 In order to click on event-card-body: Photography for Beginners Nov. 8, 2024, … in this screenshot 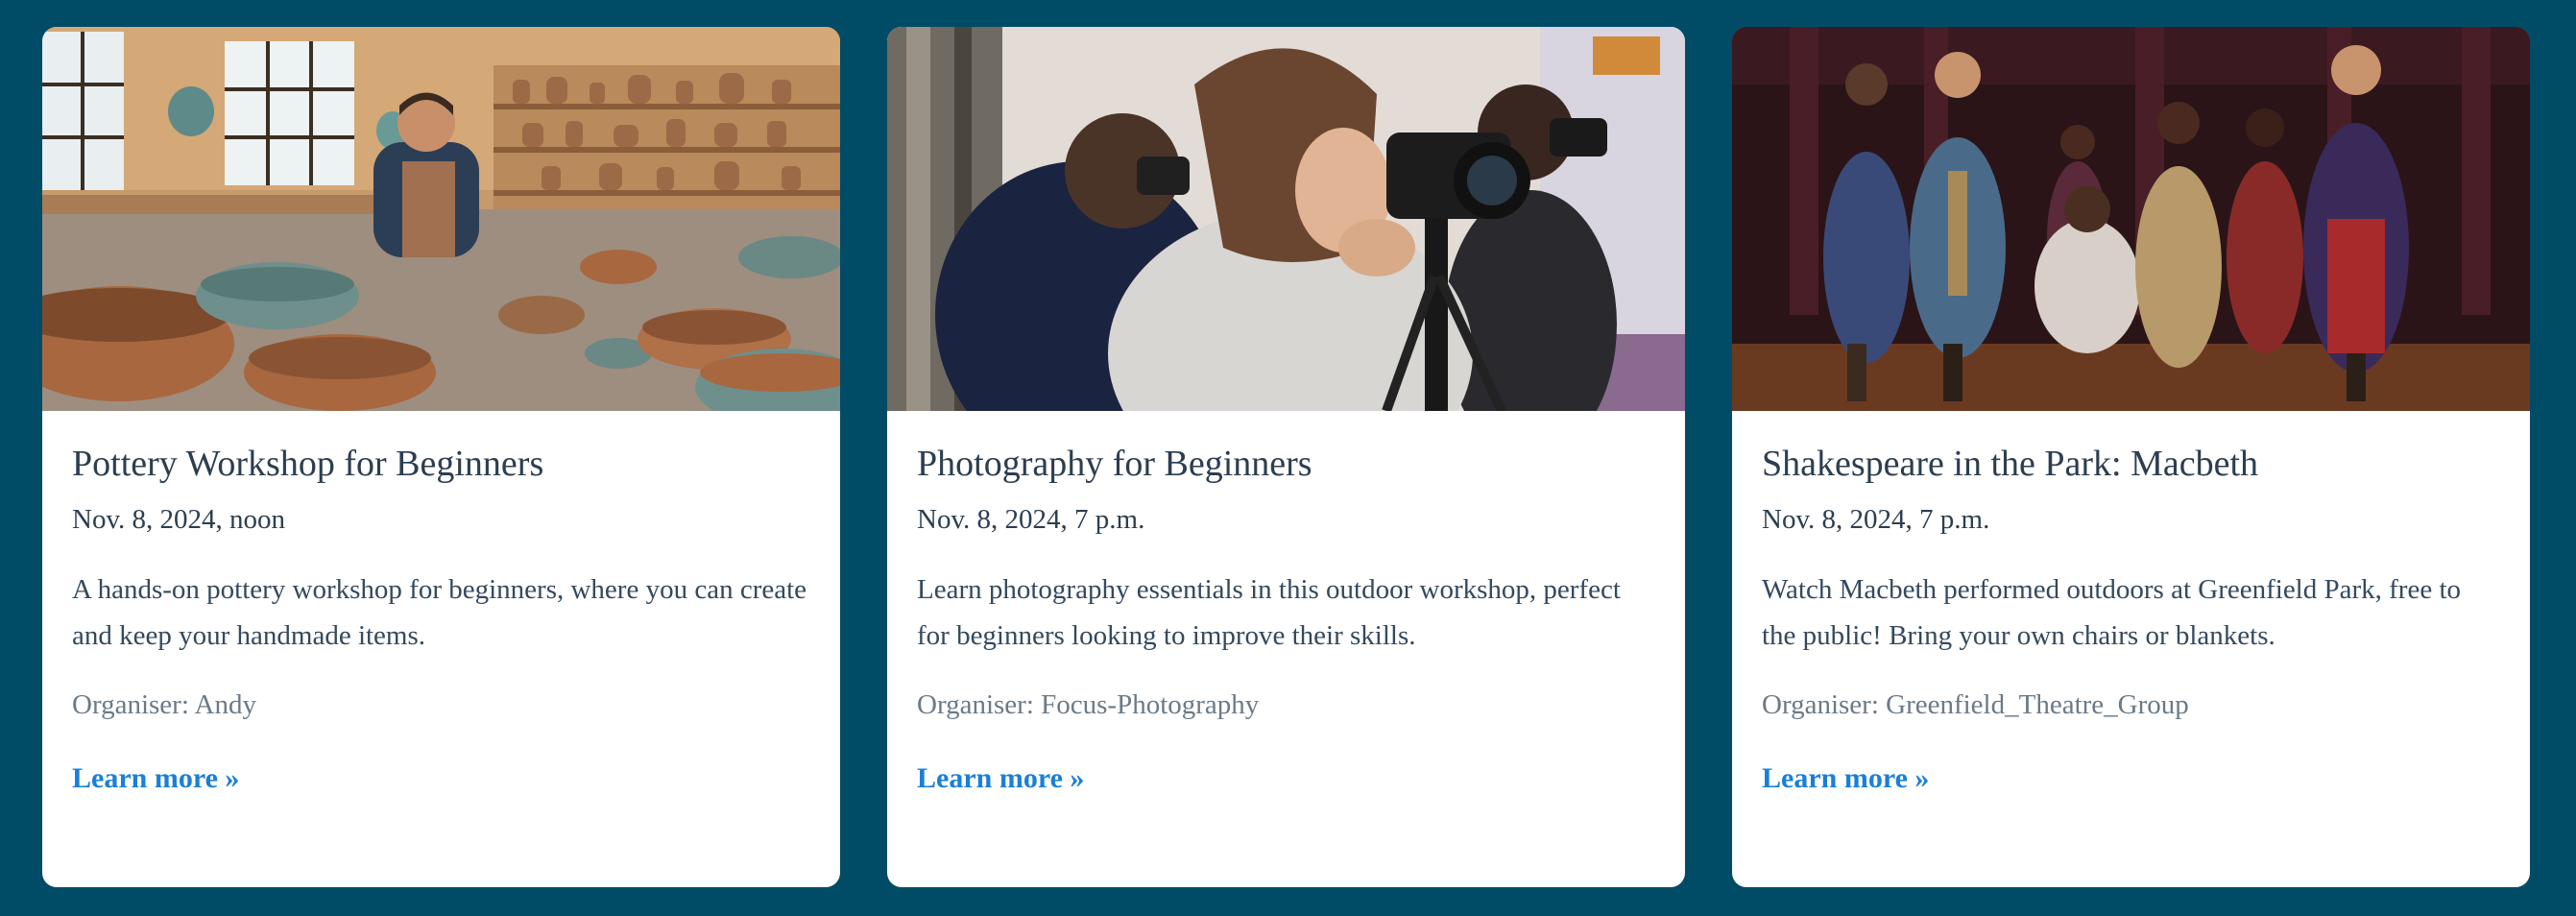, I will do `click(1286, 603)`.